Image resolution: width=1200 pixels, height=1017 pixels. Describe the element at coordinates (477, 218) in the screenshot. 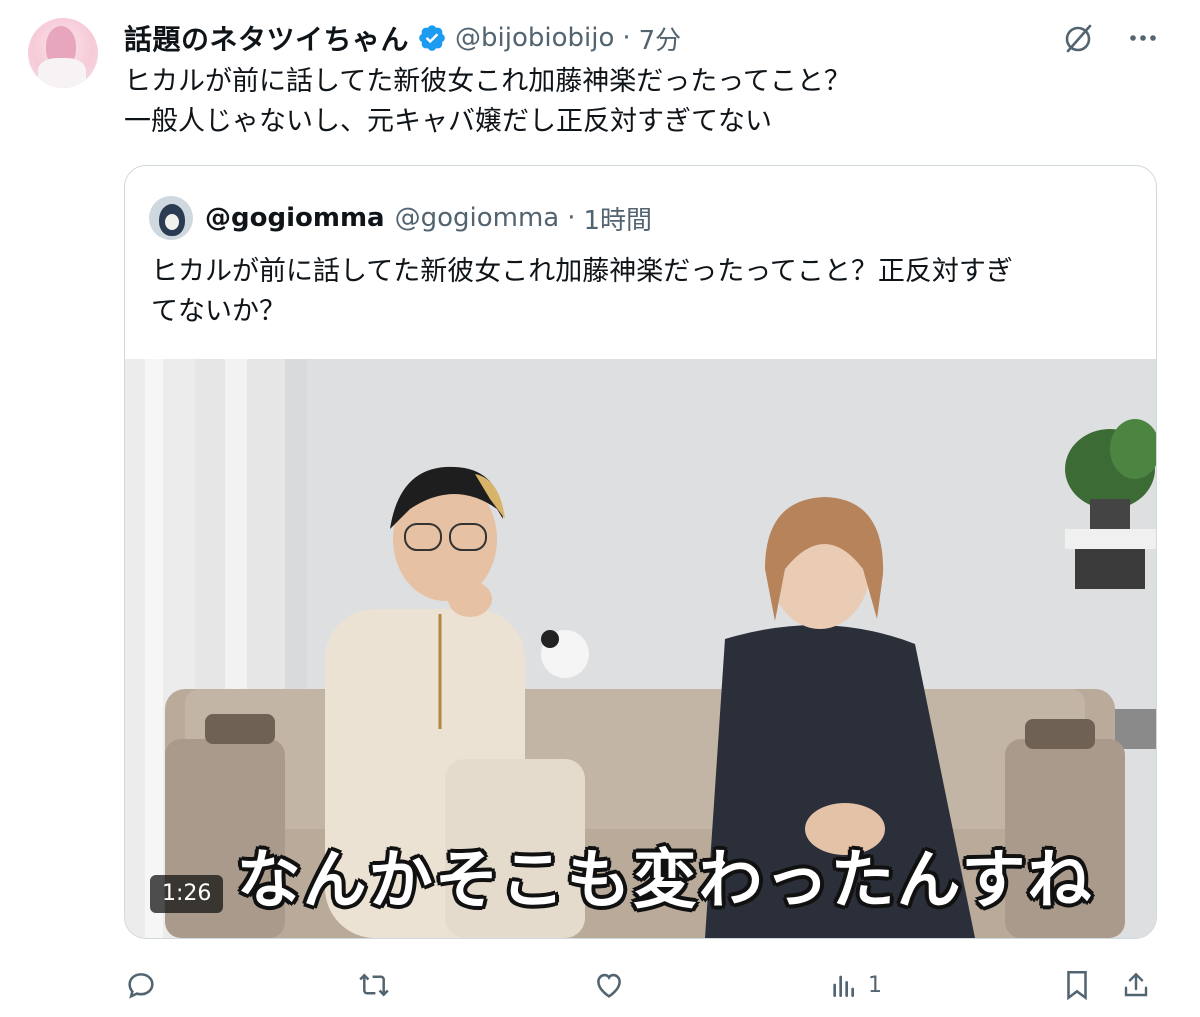

I see `quoted-author-handle: @gogiomma` at that location.